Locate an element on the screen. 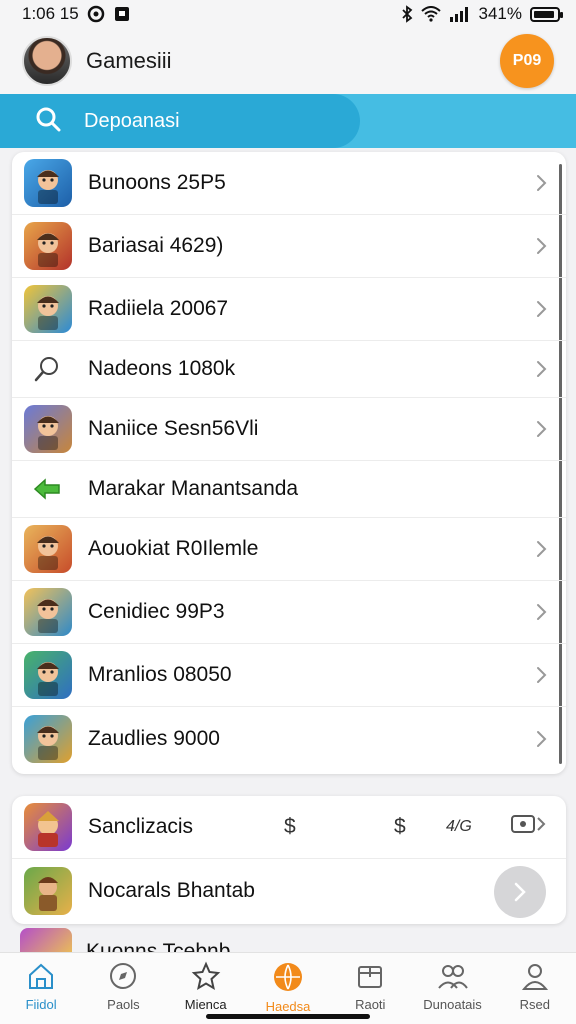 This screenshot has width=576, height=1024. home-indicator is located at coordinates (288, 1016).